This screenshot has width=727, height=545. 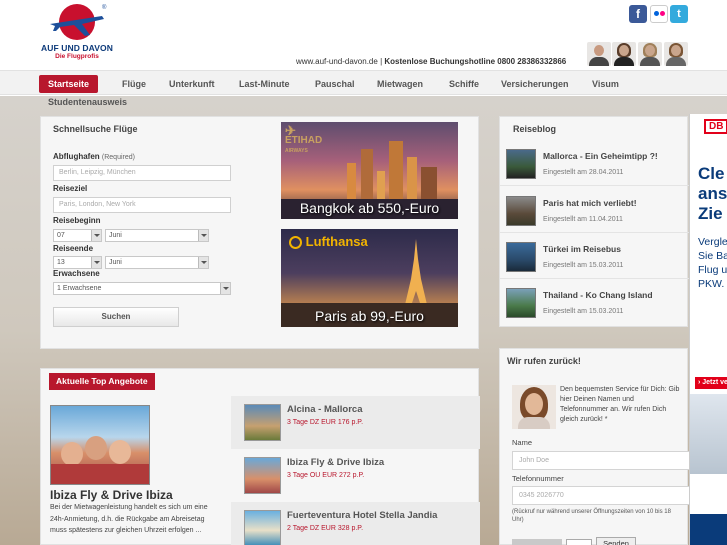 I want to click on flickr-icon, so click(x=659, y=14).